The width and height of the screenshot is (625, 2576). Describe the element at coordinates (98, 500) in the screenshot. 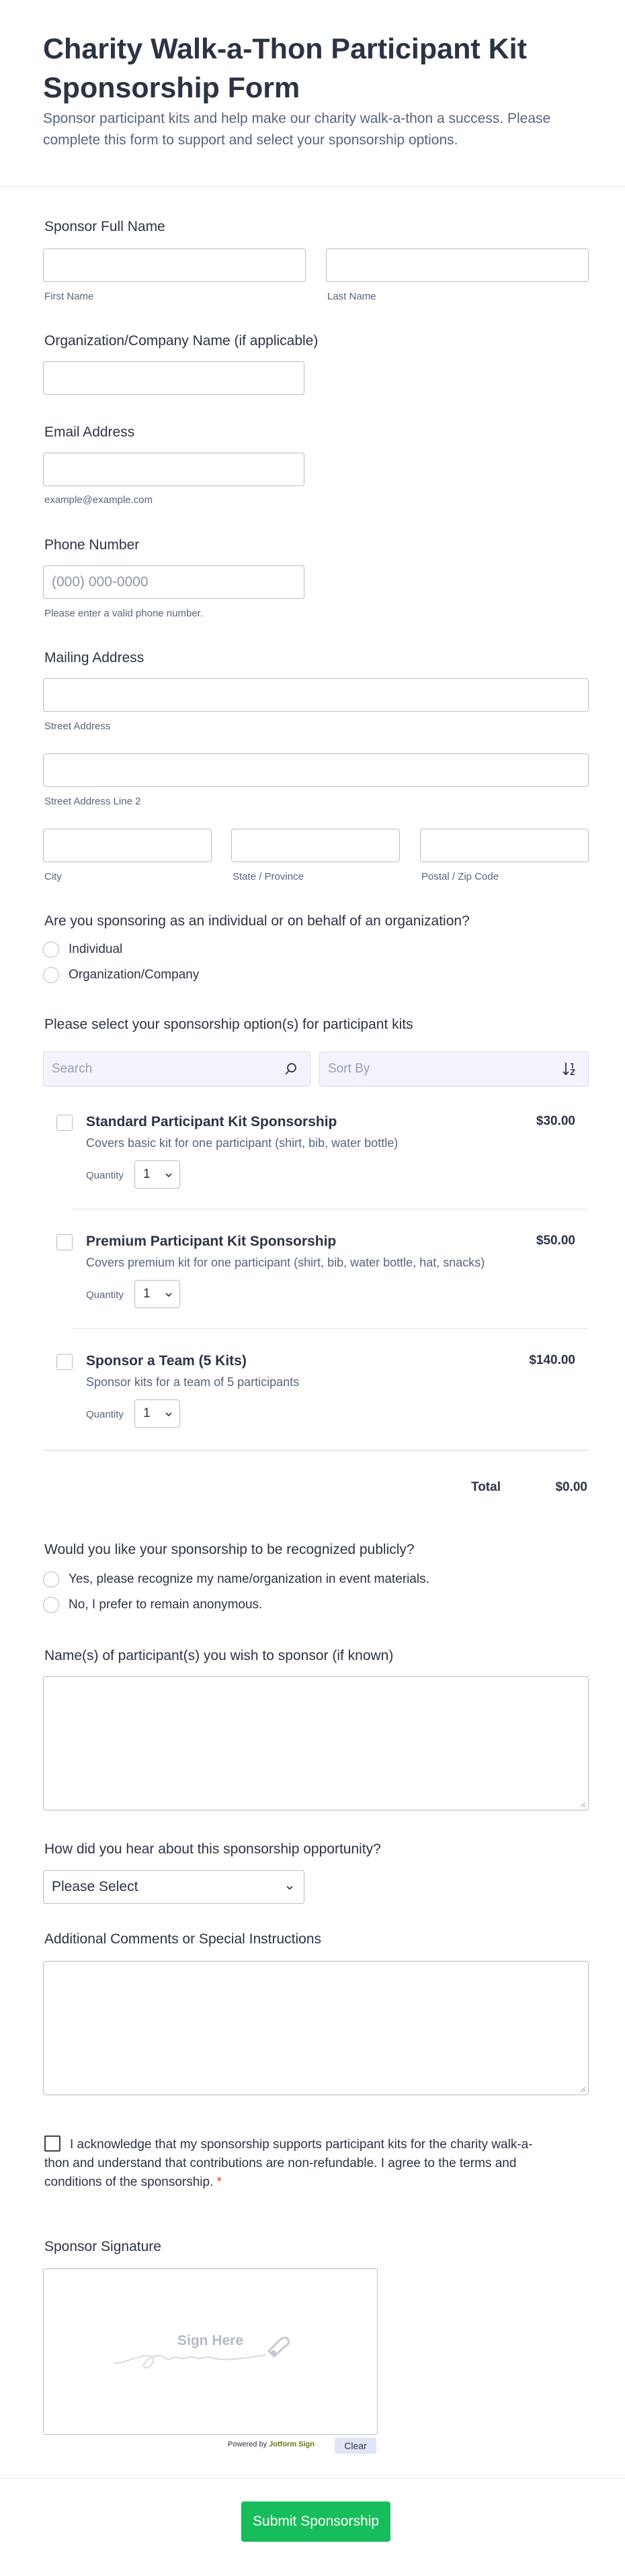

I see `email-sublabel: example@example.com` at that location.